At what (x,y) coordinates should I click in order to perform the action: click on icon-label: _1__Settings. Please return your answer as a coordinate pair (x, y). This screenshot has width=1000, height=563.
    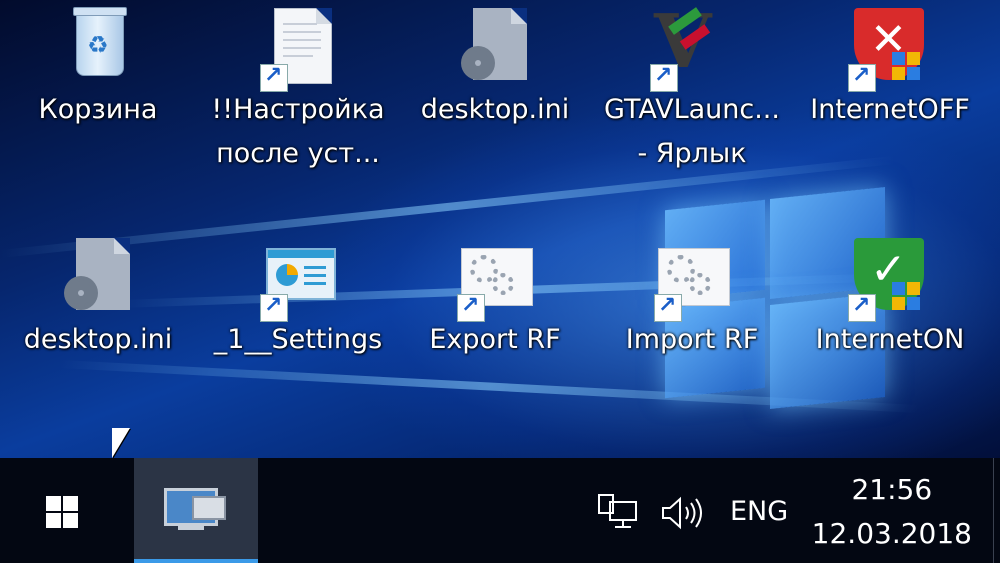
    Looking at the image, I should click on (298, 339).